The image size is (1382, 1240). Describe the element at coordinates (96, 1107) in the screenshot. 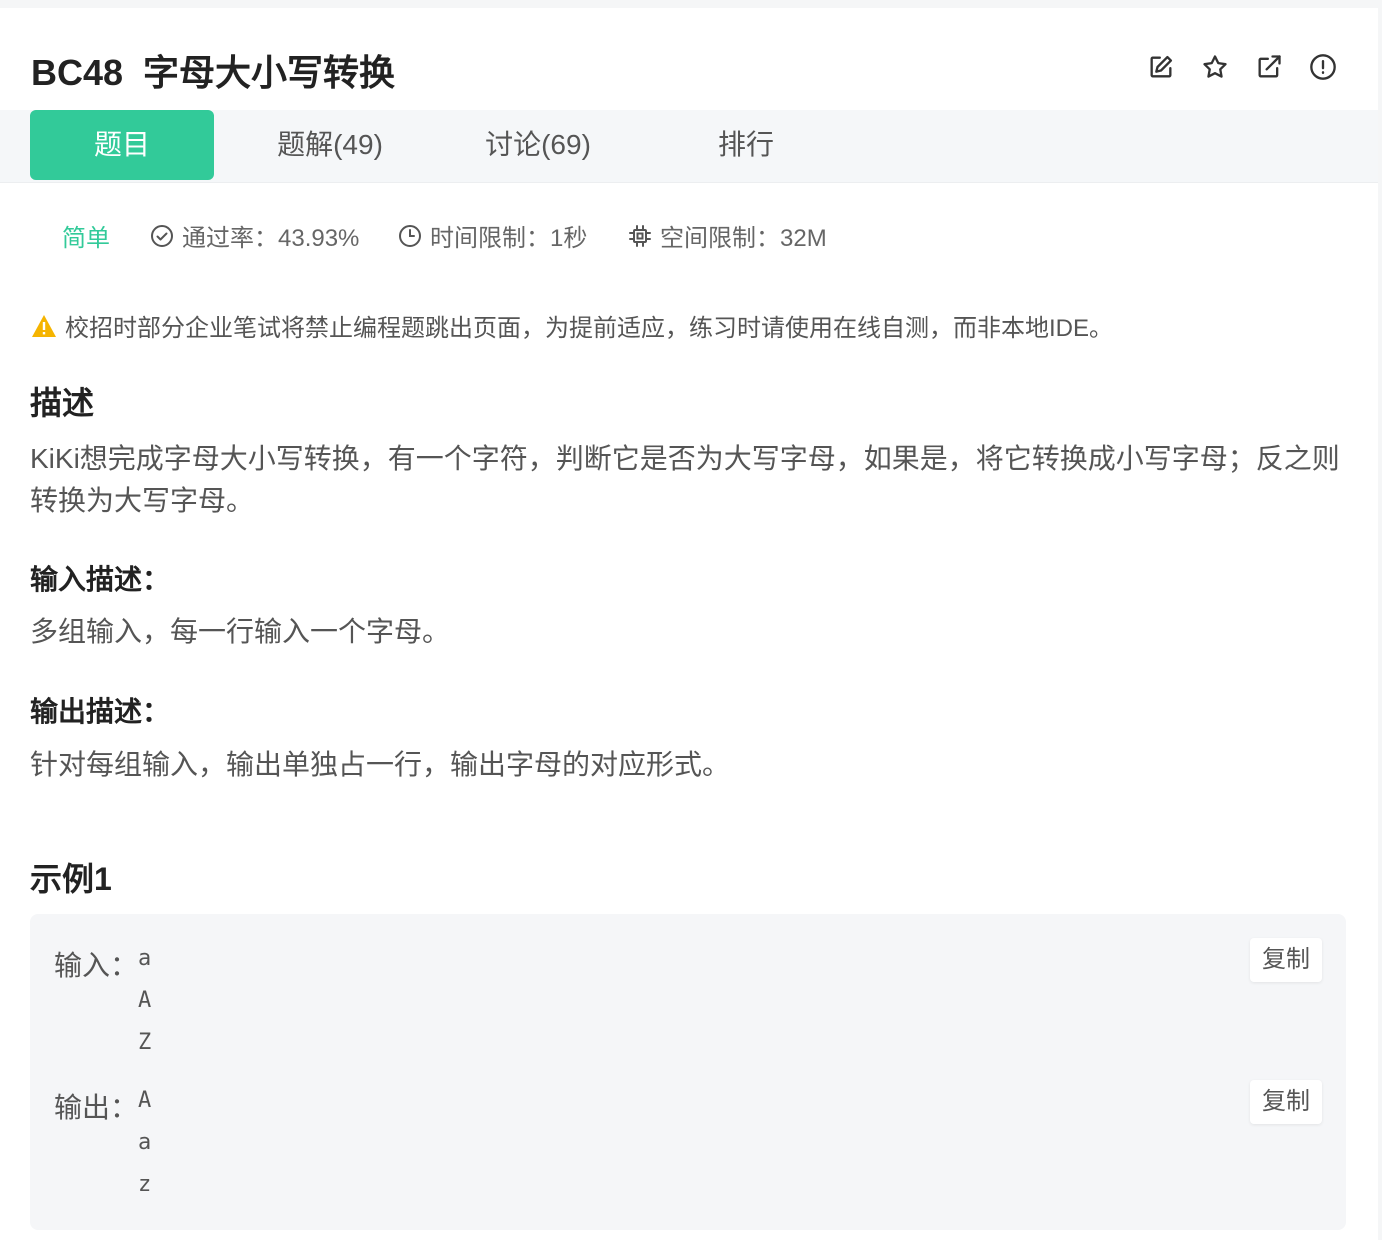

I see `example-output-label: 输出：` at that location.